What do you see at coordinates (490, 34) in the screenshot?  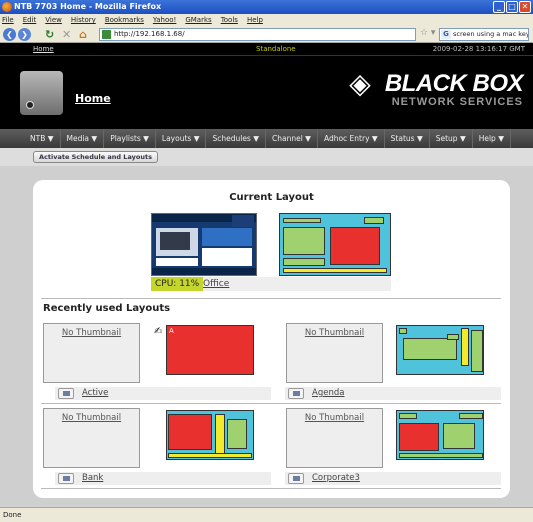 I see `search-text: screen using a mac keyboard` at bounding box center [490, 34].